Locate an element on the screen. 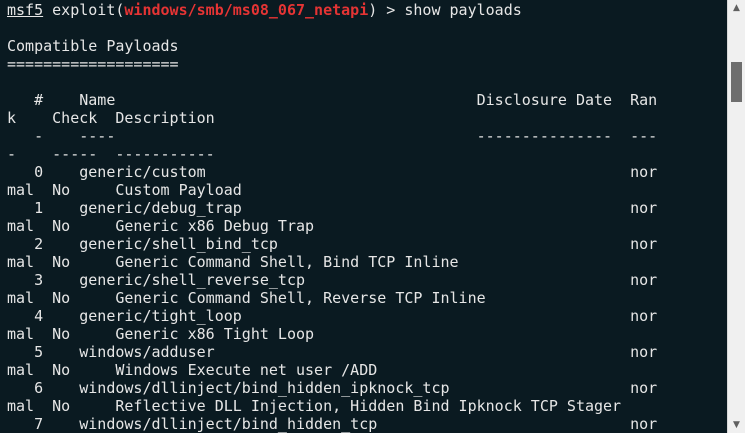  table-header-line: # Name Disclosure Date Ran is located at coordinates (332, 100).